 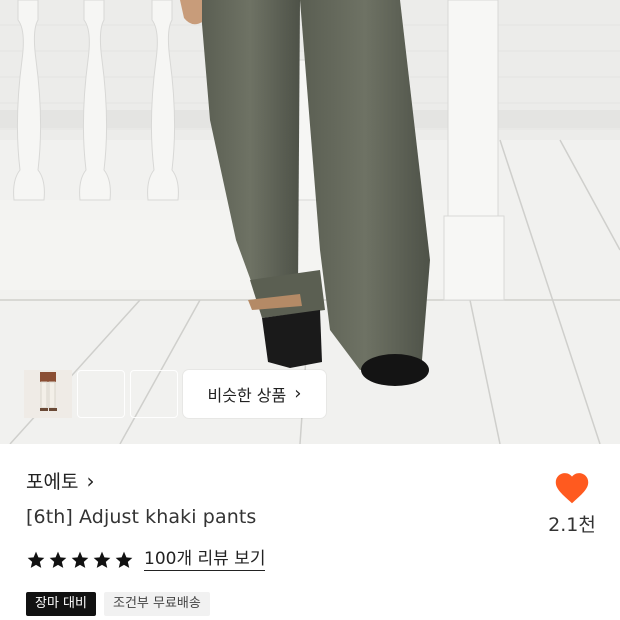 What do you see at coordinates (572, 525) in the screenshot?
I see `like-count: 2.1천` at bounding box center [572, 525].